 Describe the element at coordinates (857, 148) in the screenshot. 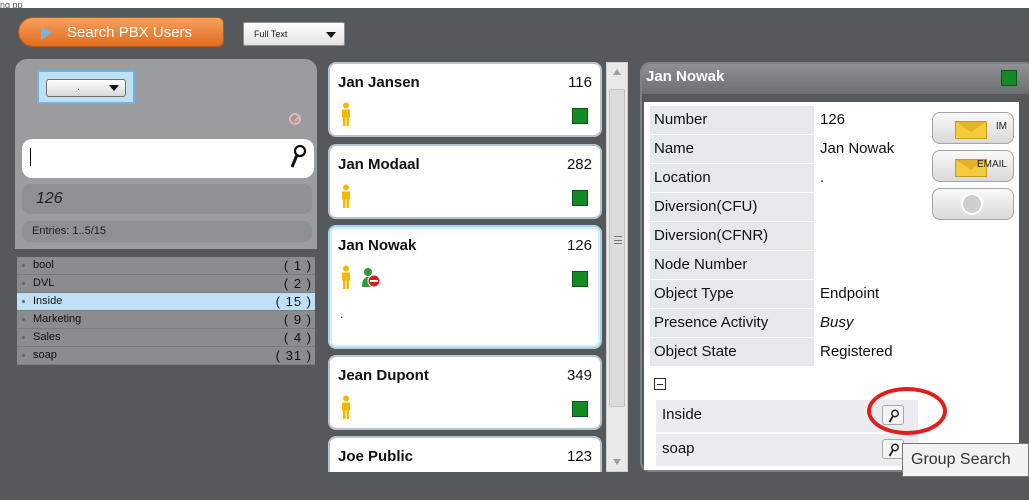

I see `property-value: Jan Nowak` at that location.